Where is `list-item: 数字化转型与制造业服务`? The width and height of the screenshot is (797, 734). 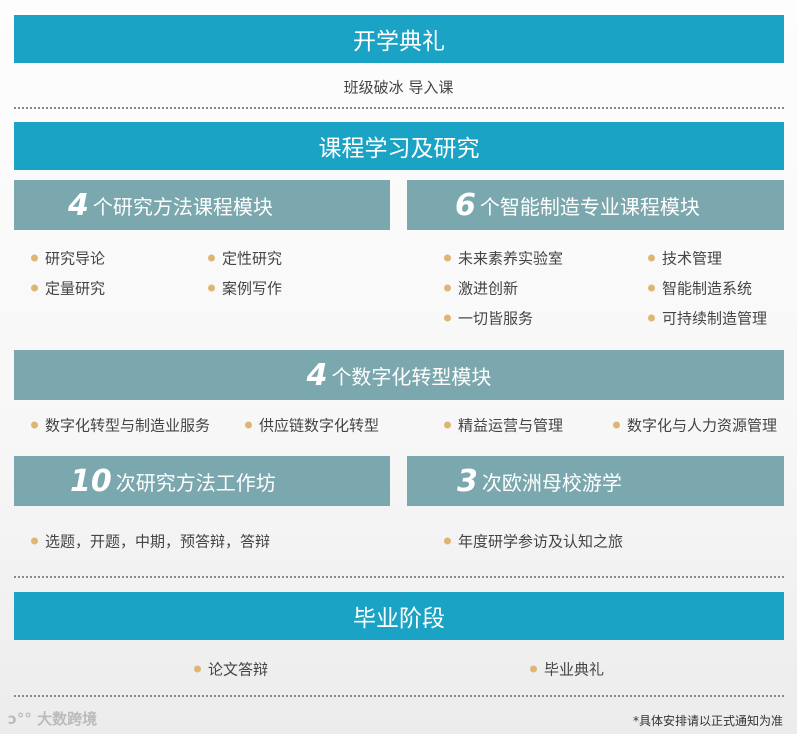
list-item: 数字化转型与制造业服务 is located at coordinates (120, 425).